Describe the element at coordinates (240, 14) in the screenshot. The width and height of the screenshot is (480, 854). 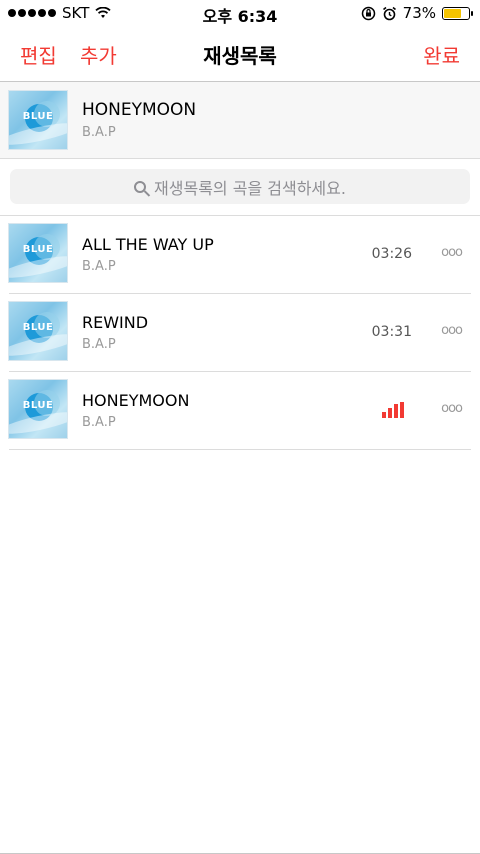
I see `status-bar: SKT 오후 6:34 73%` at that location.